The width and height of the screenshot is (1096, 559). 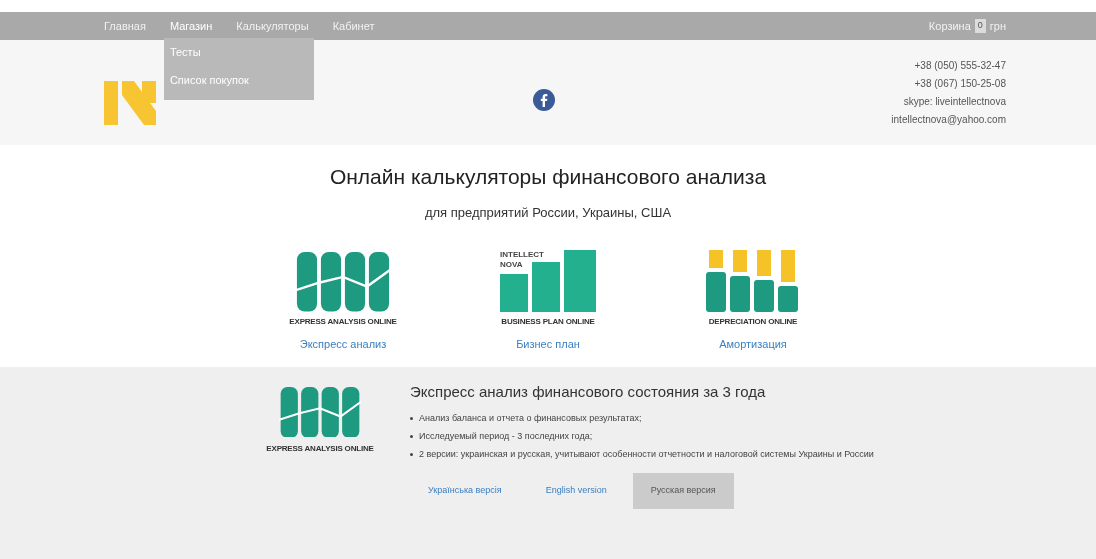 I want to click on dropdown-item: Тесты, so click(x=238, y=52).